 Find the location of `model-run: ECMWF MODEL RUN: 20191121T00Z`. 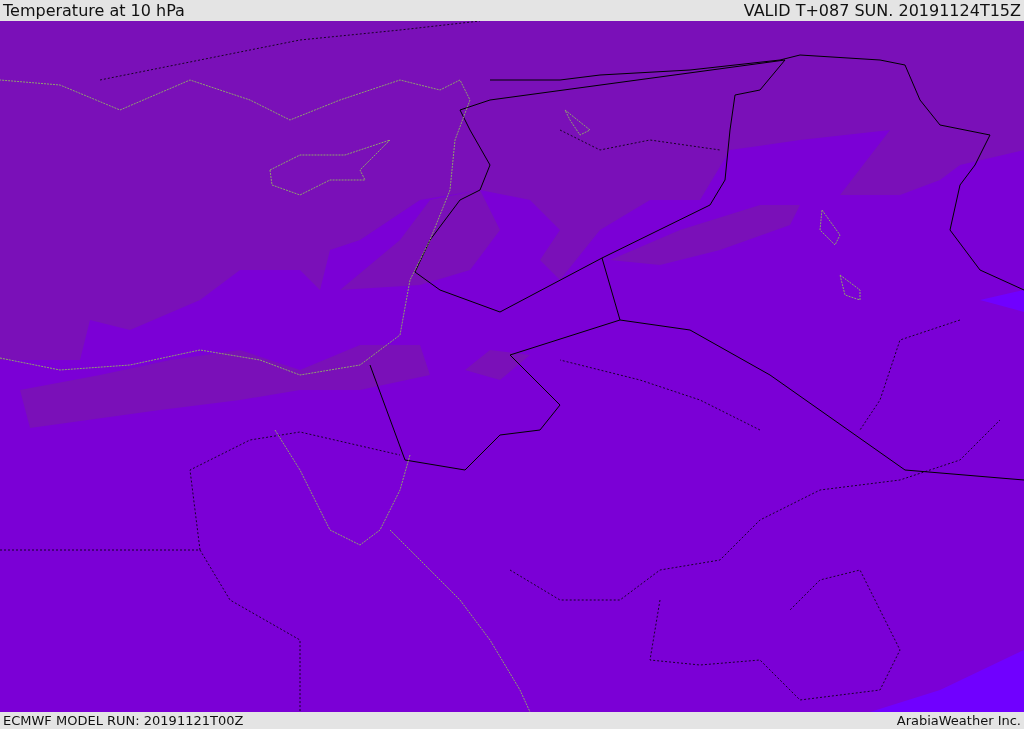

model-run: ECMWF MODEL RUN: 20191121T00Z is located at coordinates (123, 720).